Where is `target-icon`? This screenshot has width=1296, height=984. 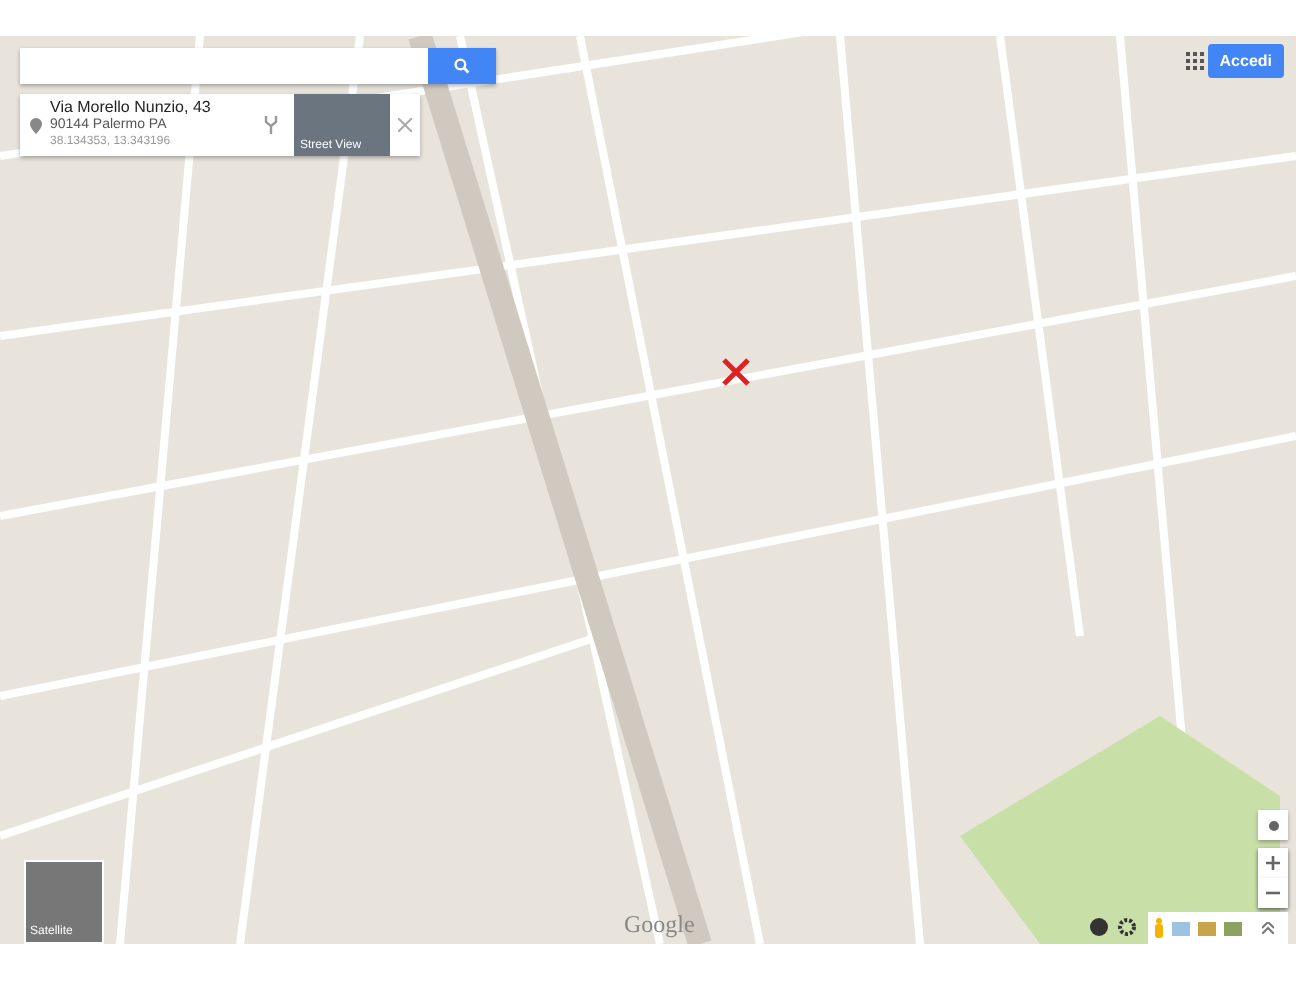
target-icon is located at coordinates (1273, 825).